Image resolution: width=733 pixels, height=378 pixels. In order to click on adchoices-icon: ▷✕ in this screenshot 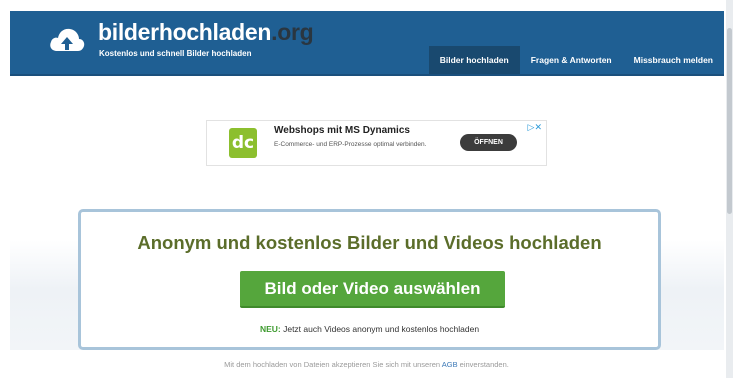, I will do `click(535, 127)`.